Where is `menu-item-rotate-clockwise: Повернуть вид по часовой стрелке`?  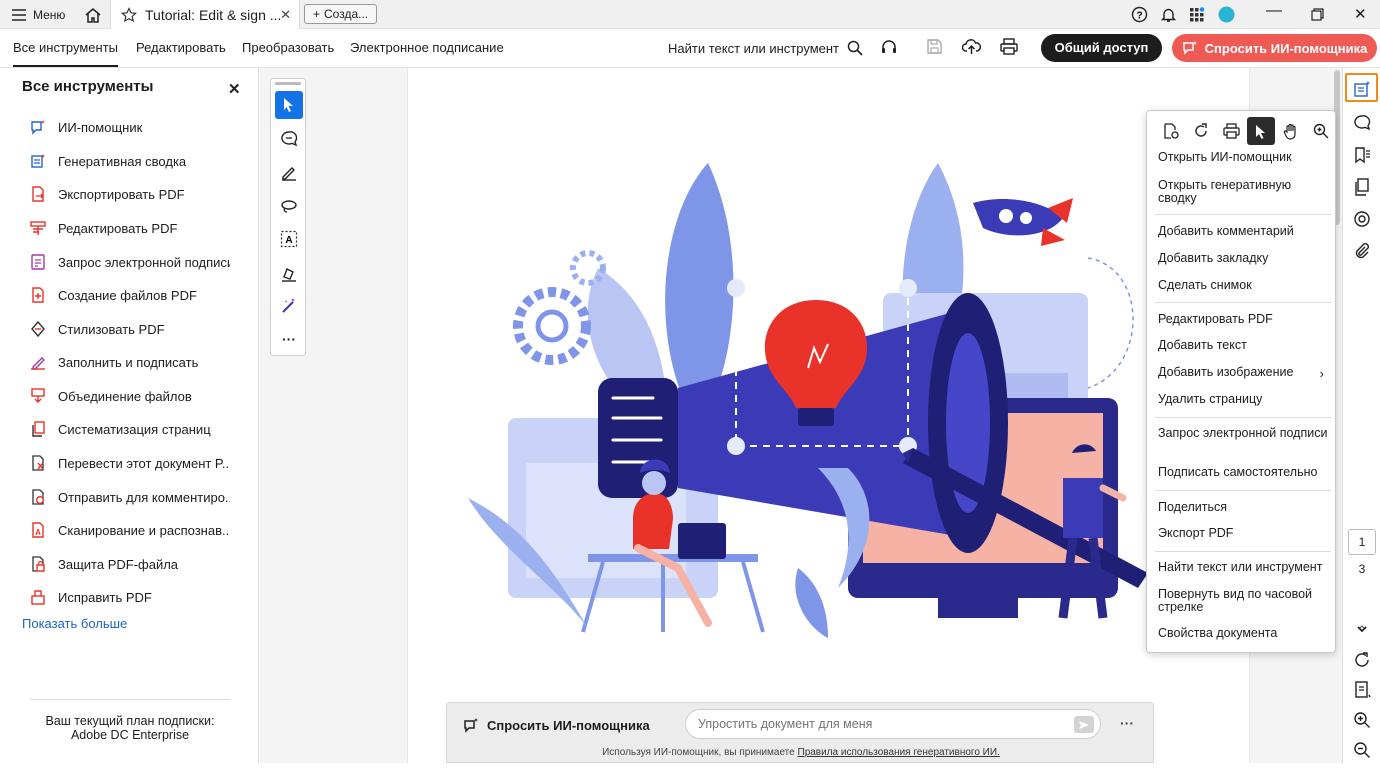
menu-item-rotate-clockwise: Повернуть вид по часовой стрелке is located at coordinates (1244, 601).